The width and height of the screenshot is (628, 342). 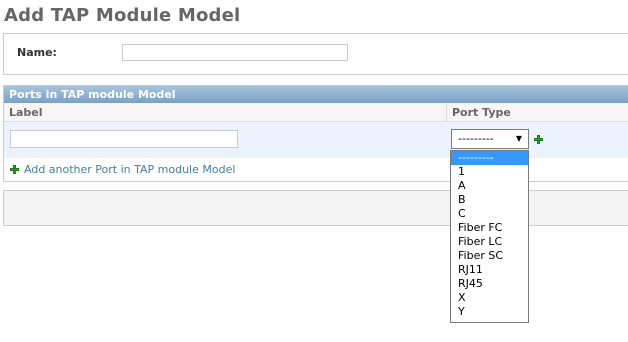 What do you see at coordinates (446, 112) in the screenshot?
I see `column-divider` at bounding box center [446, 112].